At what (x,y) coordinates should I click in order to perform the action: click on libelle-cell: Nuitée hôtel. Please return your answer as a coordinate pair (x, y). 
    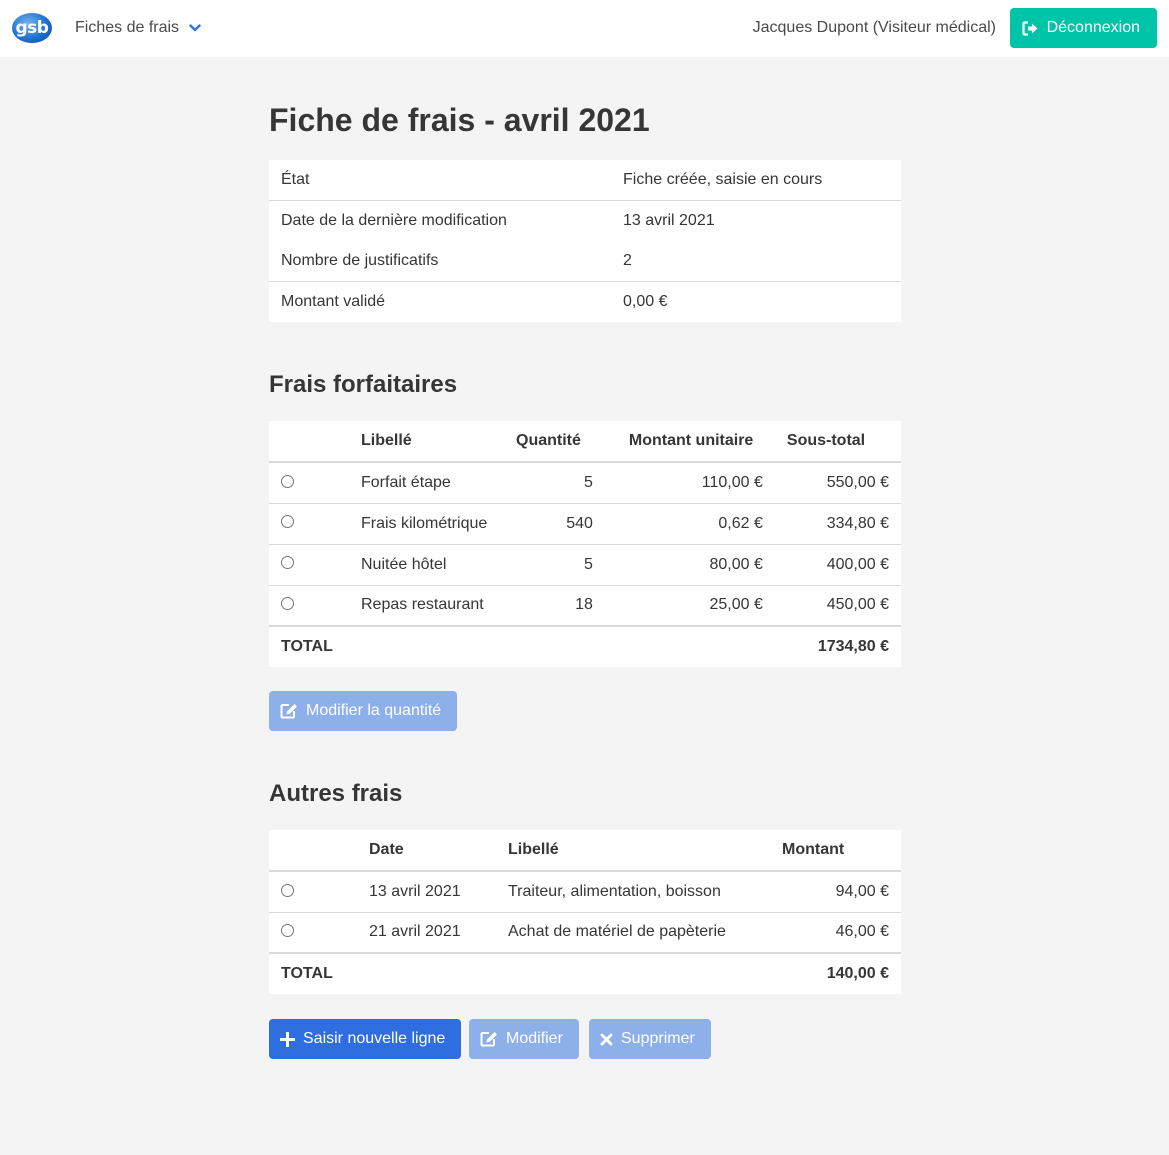
    Looking at the image, I should click on (426, 564).